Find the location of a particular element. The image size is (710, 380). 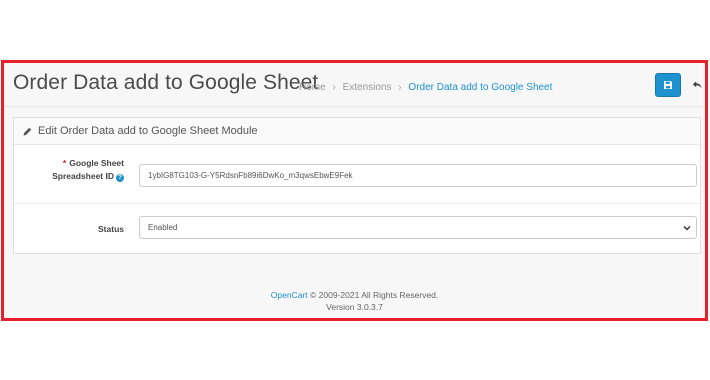

reply-icon is located at coordinates (697, 85).